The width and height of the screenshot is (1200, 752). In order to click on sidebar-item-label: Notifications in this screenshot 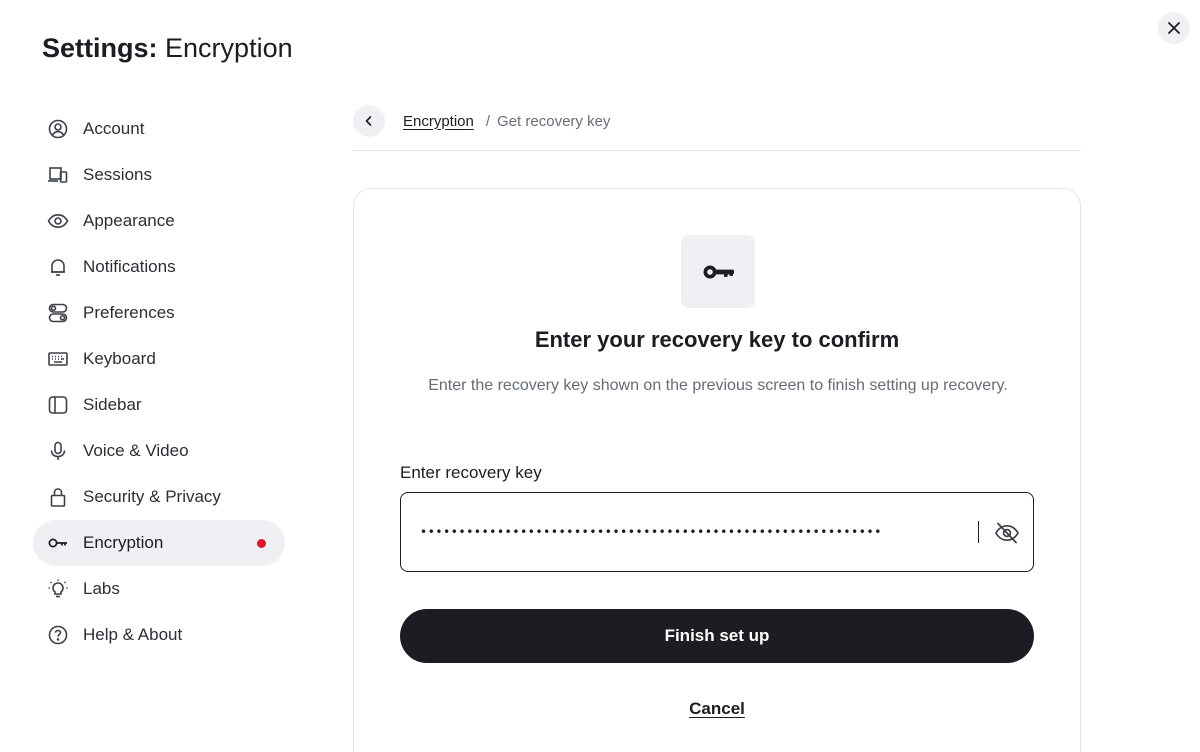, I will do `click(129, 266)`.